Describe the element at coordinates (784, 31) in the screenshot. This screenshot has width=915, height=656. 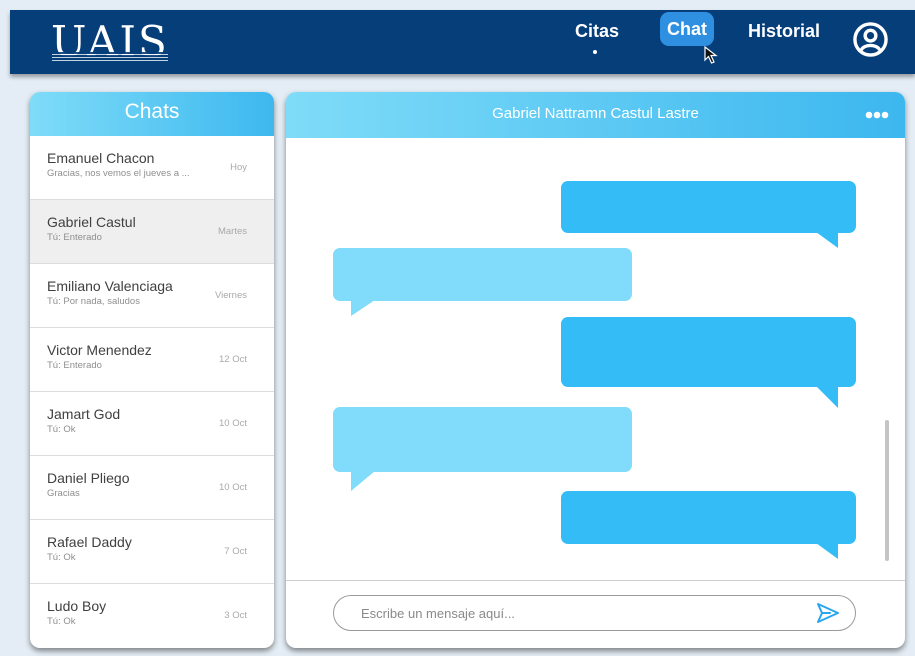
I see `nav-historial: Historial` at that location.